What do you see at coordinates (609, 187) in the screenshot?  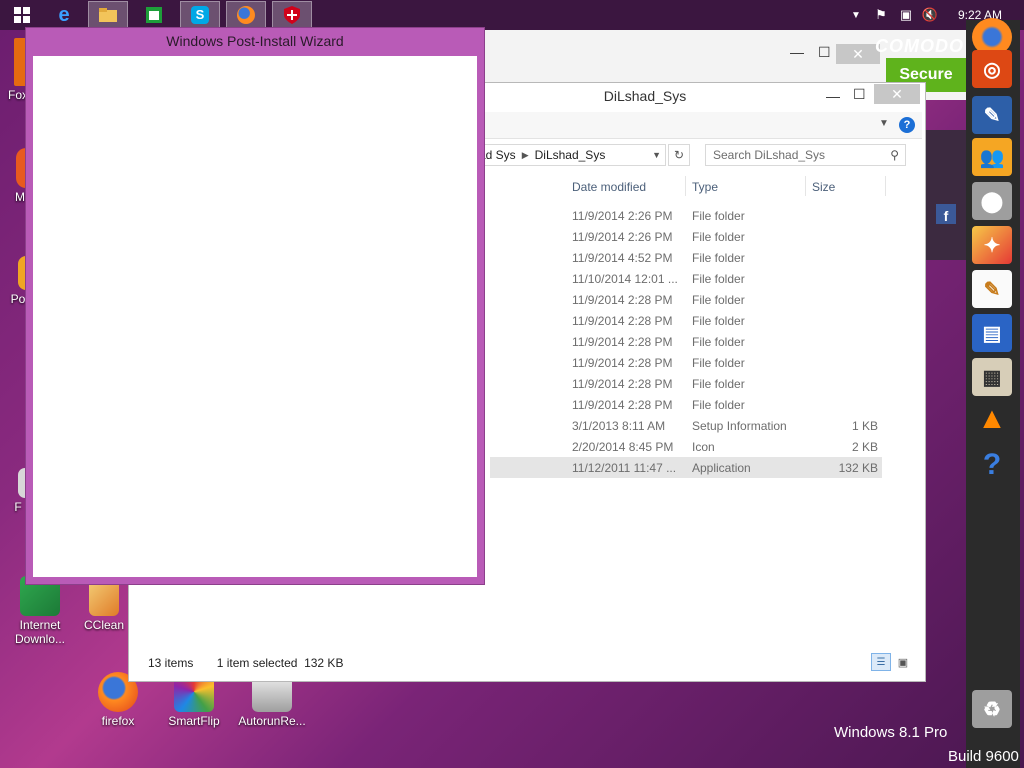 I see `column-header-date: Date modified` at bounding box center [609, 187].